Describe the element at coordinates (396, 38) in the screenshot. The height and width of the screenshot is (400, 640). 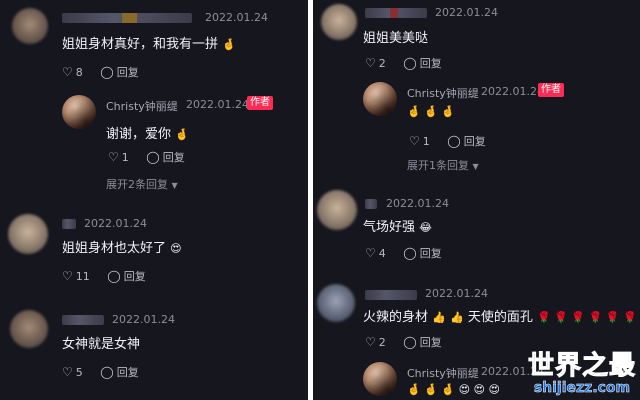
I see `comment-body: 姐姐美美哒` at that location.